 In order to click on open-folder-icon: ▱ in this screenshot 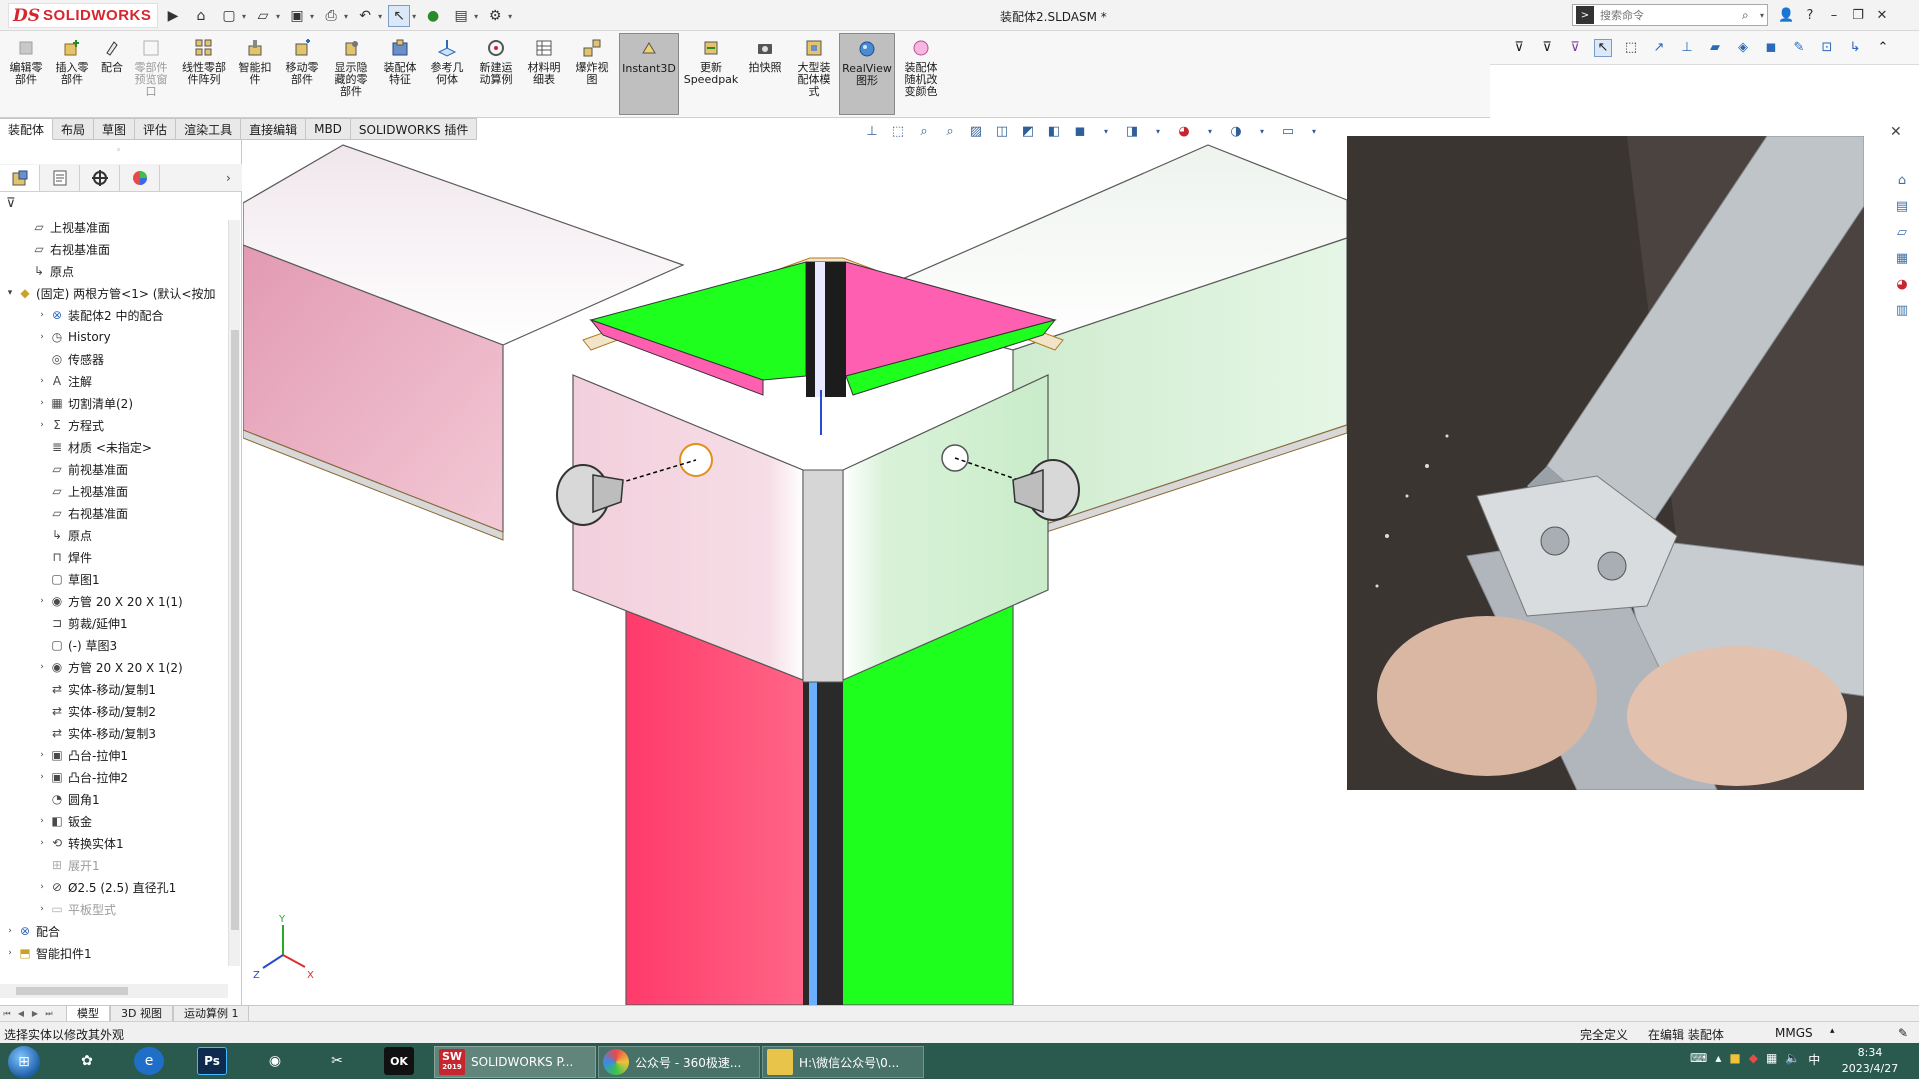, I will do `click(263, 16)`.